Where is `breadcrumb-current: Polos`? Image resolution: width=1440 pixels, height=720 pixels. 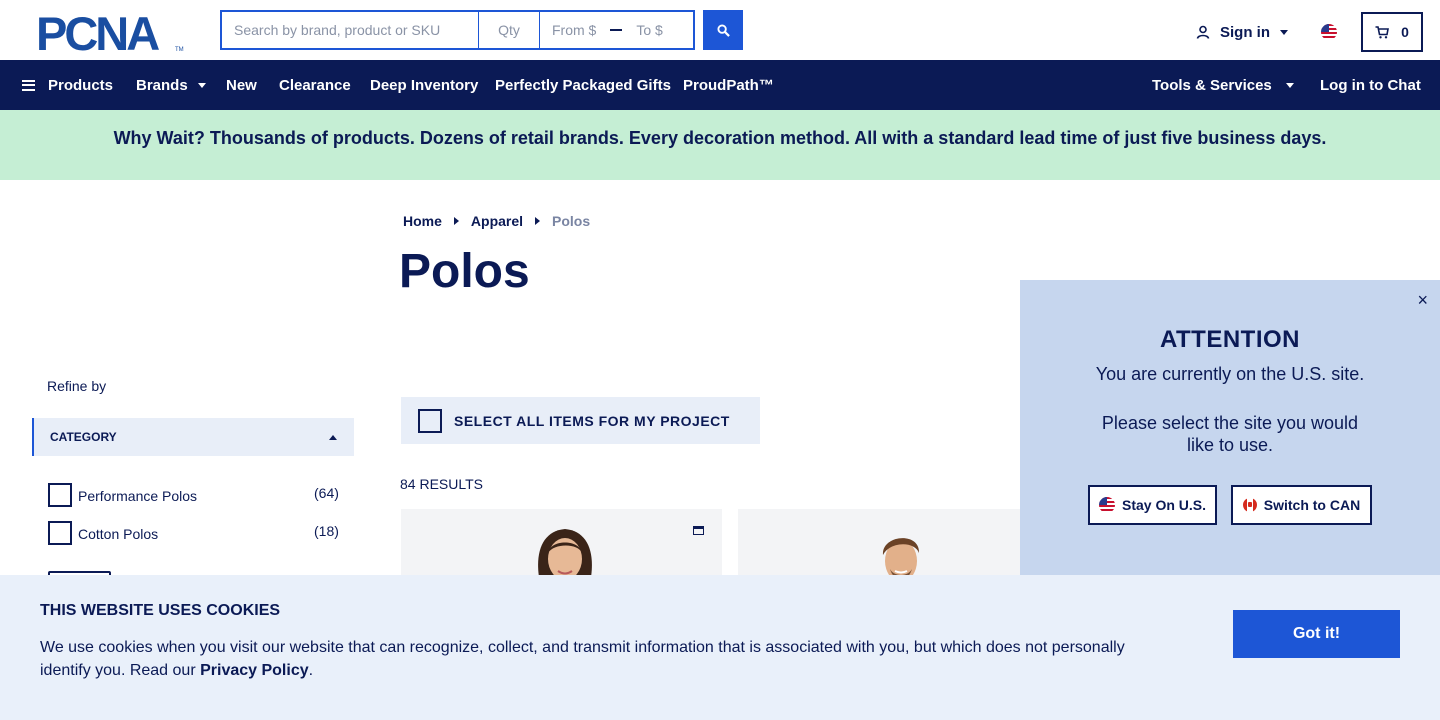 breadcrumb-current: Polos is located at coordinates (571, 221).